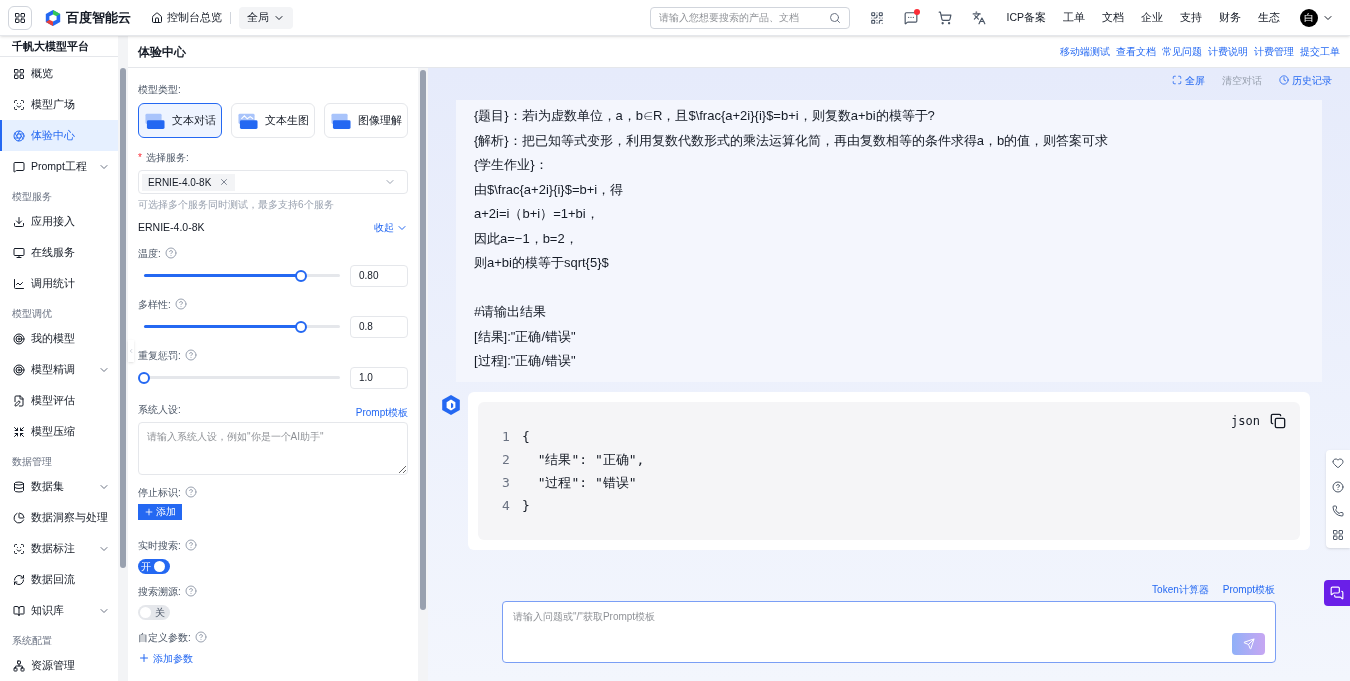  Describe the element at coordinates (59, 579) in the screenshot. I see `sidebar-item: 数据回流` at that location.